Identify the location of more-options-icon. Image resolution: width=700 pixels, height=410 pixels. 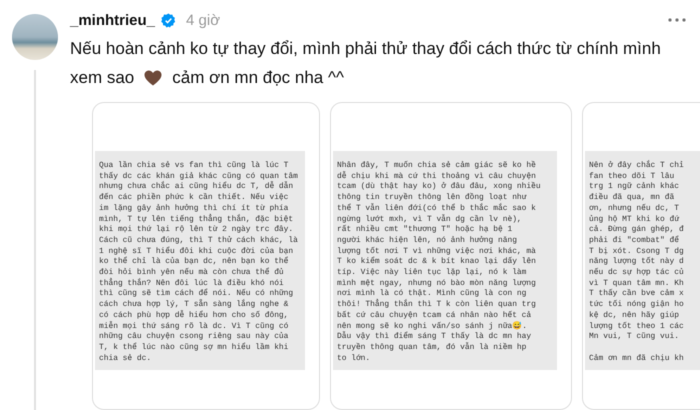
(677, 20).